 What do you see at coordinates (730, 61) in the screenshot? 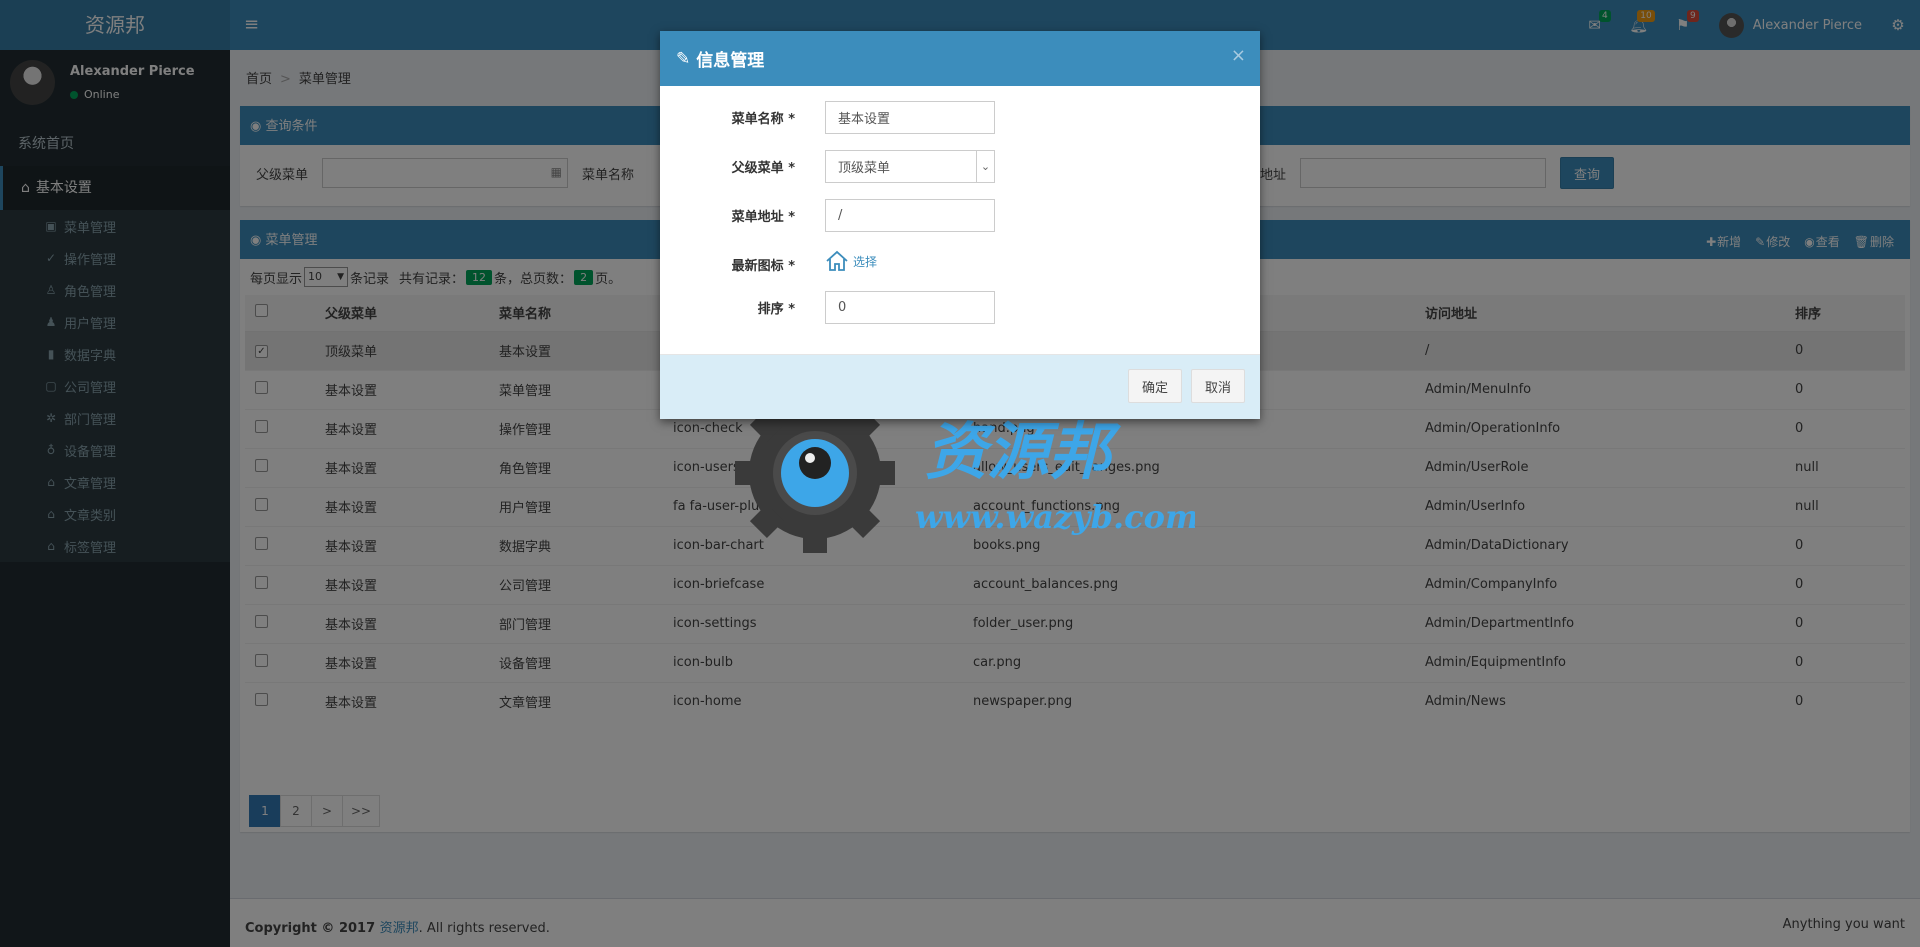
I see `modal-title: 信息管理` at bounding box center [730, 61].